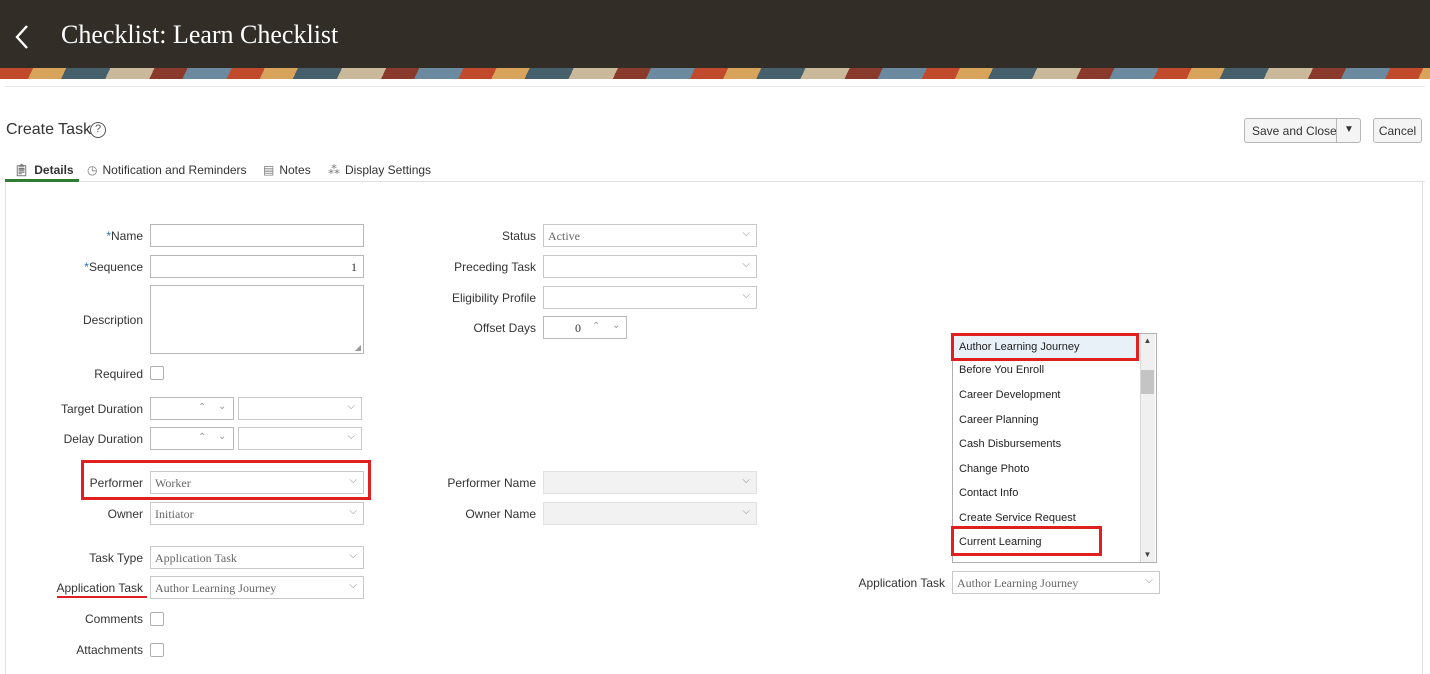  I want to click on attachments-label: Attachments, so click(109, 650).